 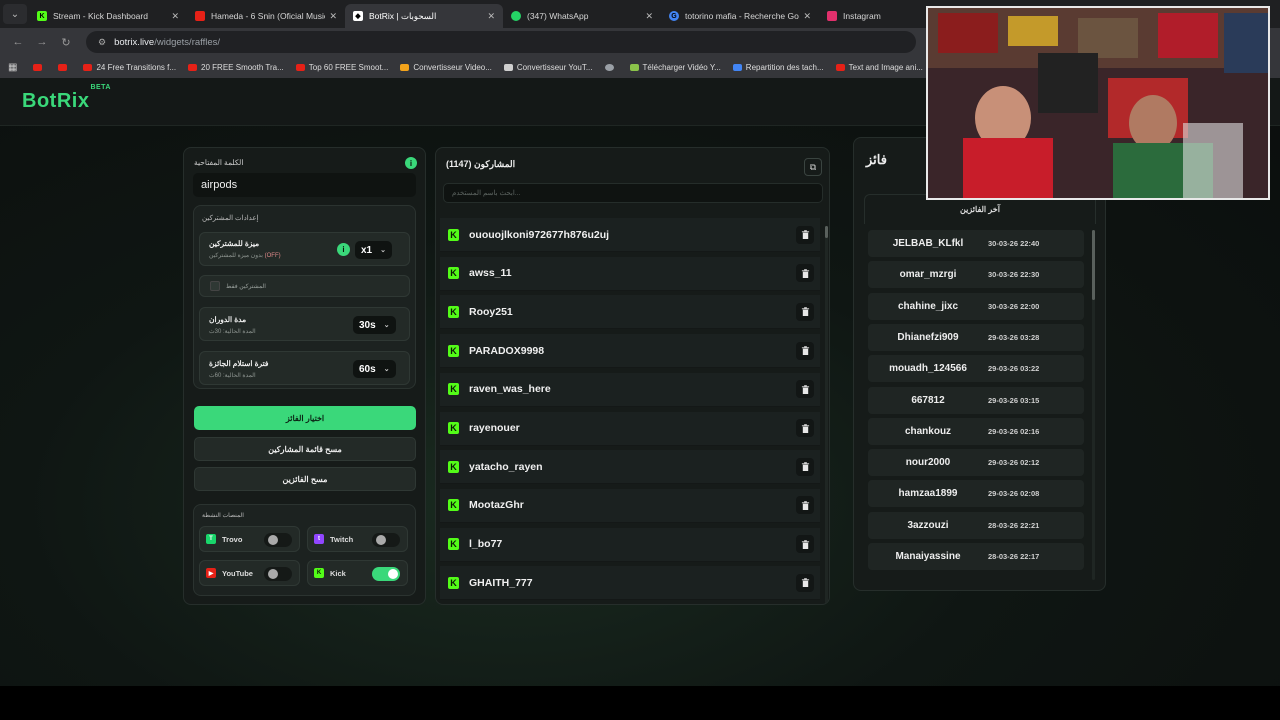 I want to click on platform-youtube: ▶ YouTube, so click(x=249, y=573).